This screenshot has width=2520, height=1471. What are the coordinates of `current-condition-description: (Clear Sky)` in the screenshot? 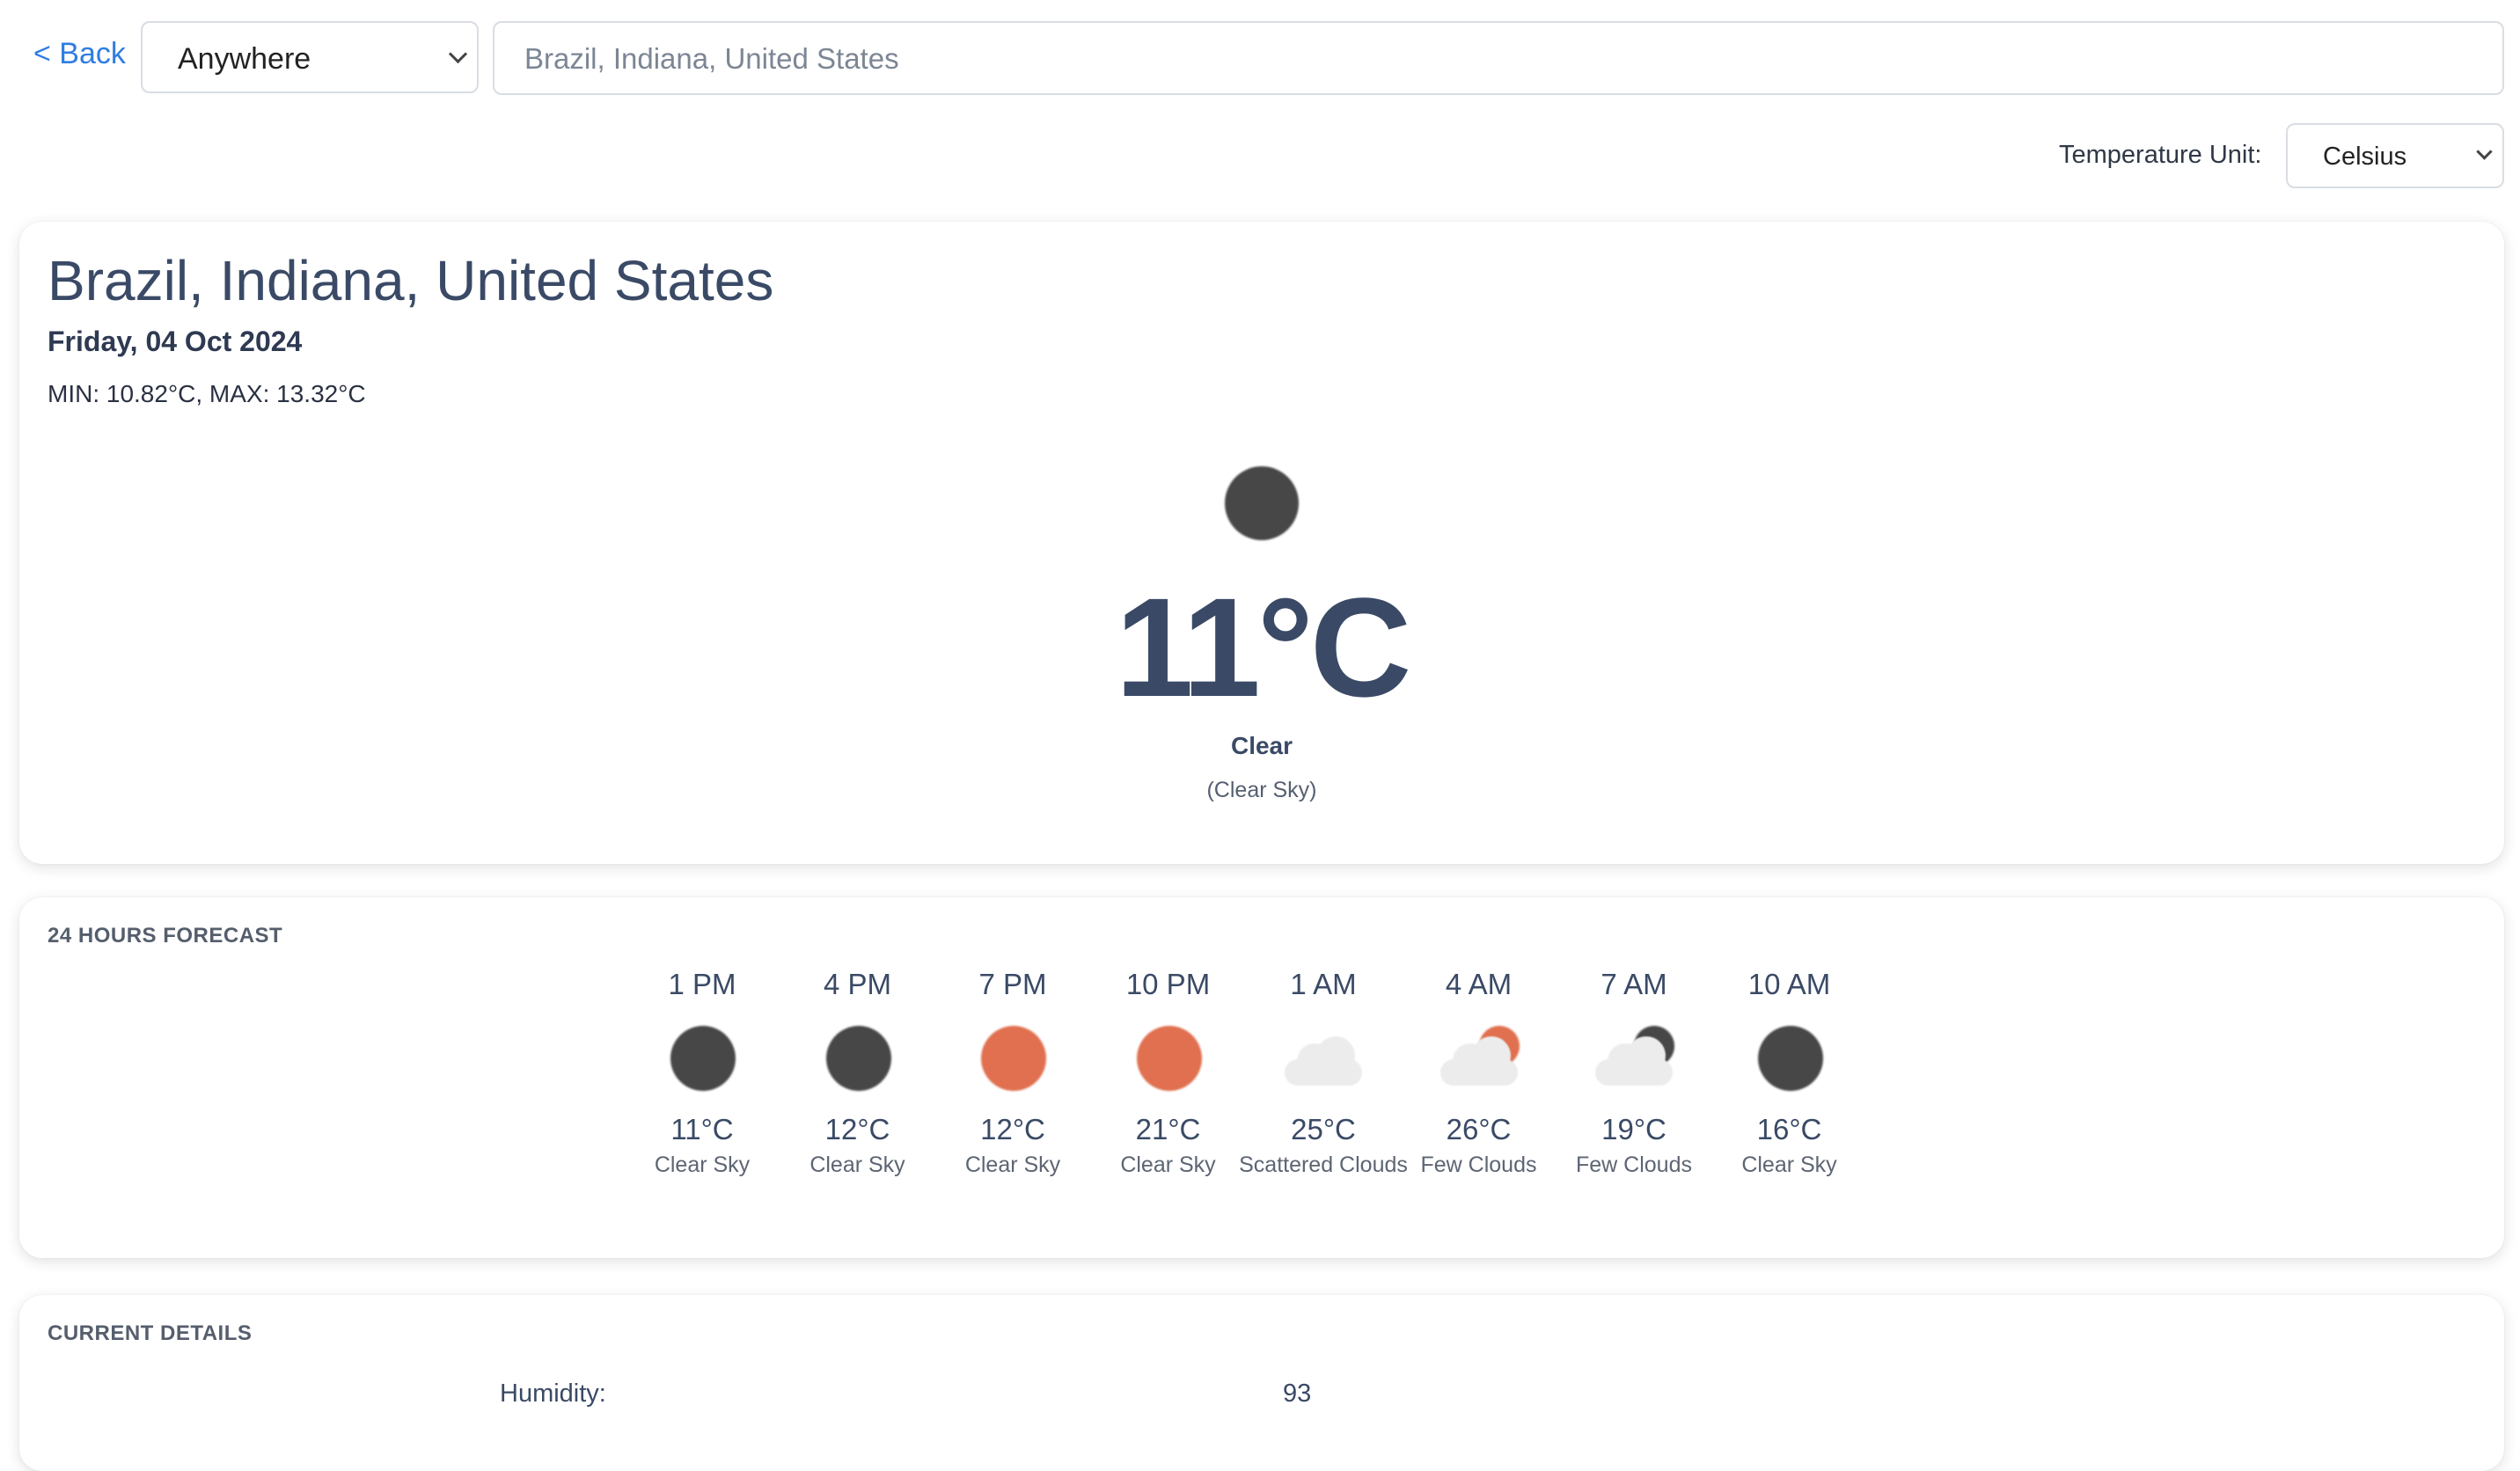 It's located at (1261, 790).